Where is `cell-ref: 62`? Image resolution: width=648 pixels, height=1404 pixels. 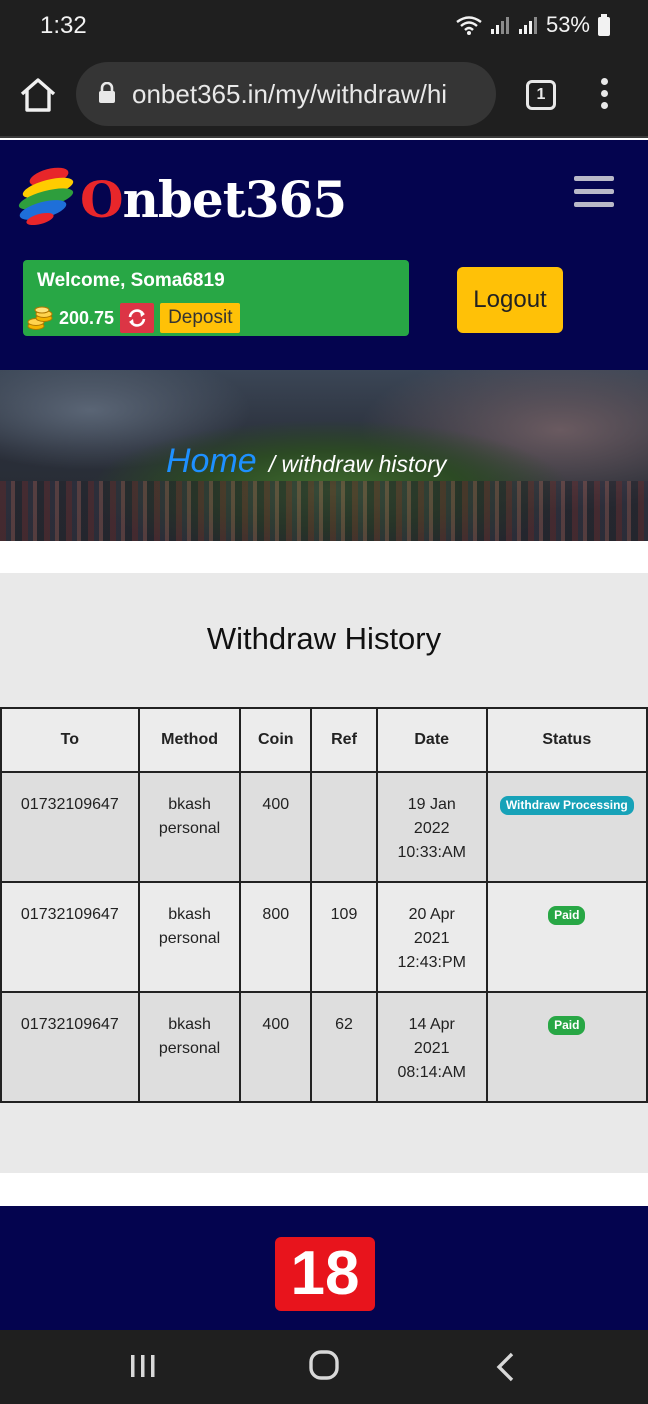 cell-ref: 62 is located at coordinates (344, 1047).